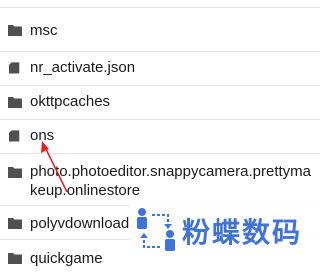 The width and height of the screenshot is (320, 274). Describe the element at coordinates (160, 103) in the screenshot. I see `list-item-okttpcaches: okttpcaches` at that location.